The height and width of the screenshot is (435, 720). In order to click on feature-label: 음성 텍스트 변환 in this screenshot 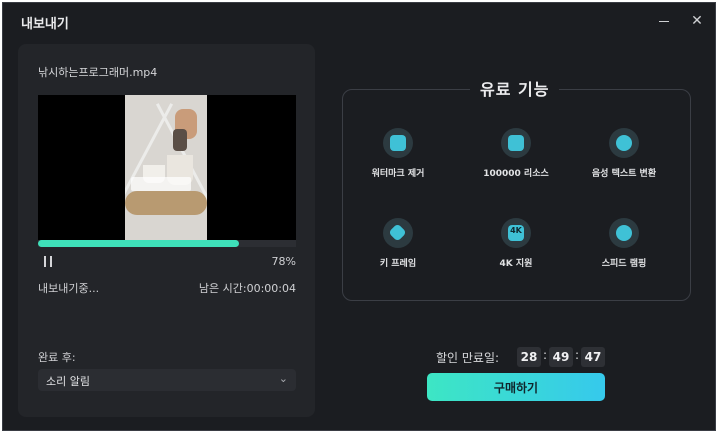, I will do `click(624, 174)`.